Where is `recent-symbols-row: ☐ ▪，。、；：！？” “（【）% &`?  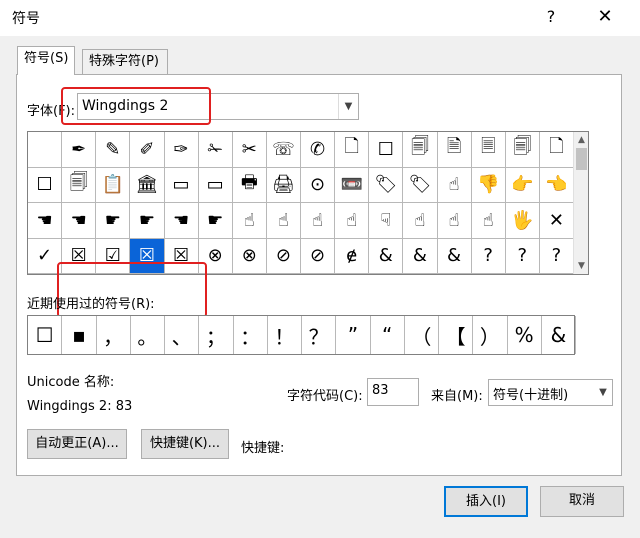
recent-symbols-row: ☐ ▪，。、；：！？” “（【）% & is located at coordinates (301, 335).